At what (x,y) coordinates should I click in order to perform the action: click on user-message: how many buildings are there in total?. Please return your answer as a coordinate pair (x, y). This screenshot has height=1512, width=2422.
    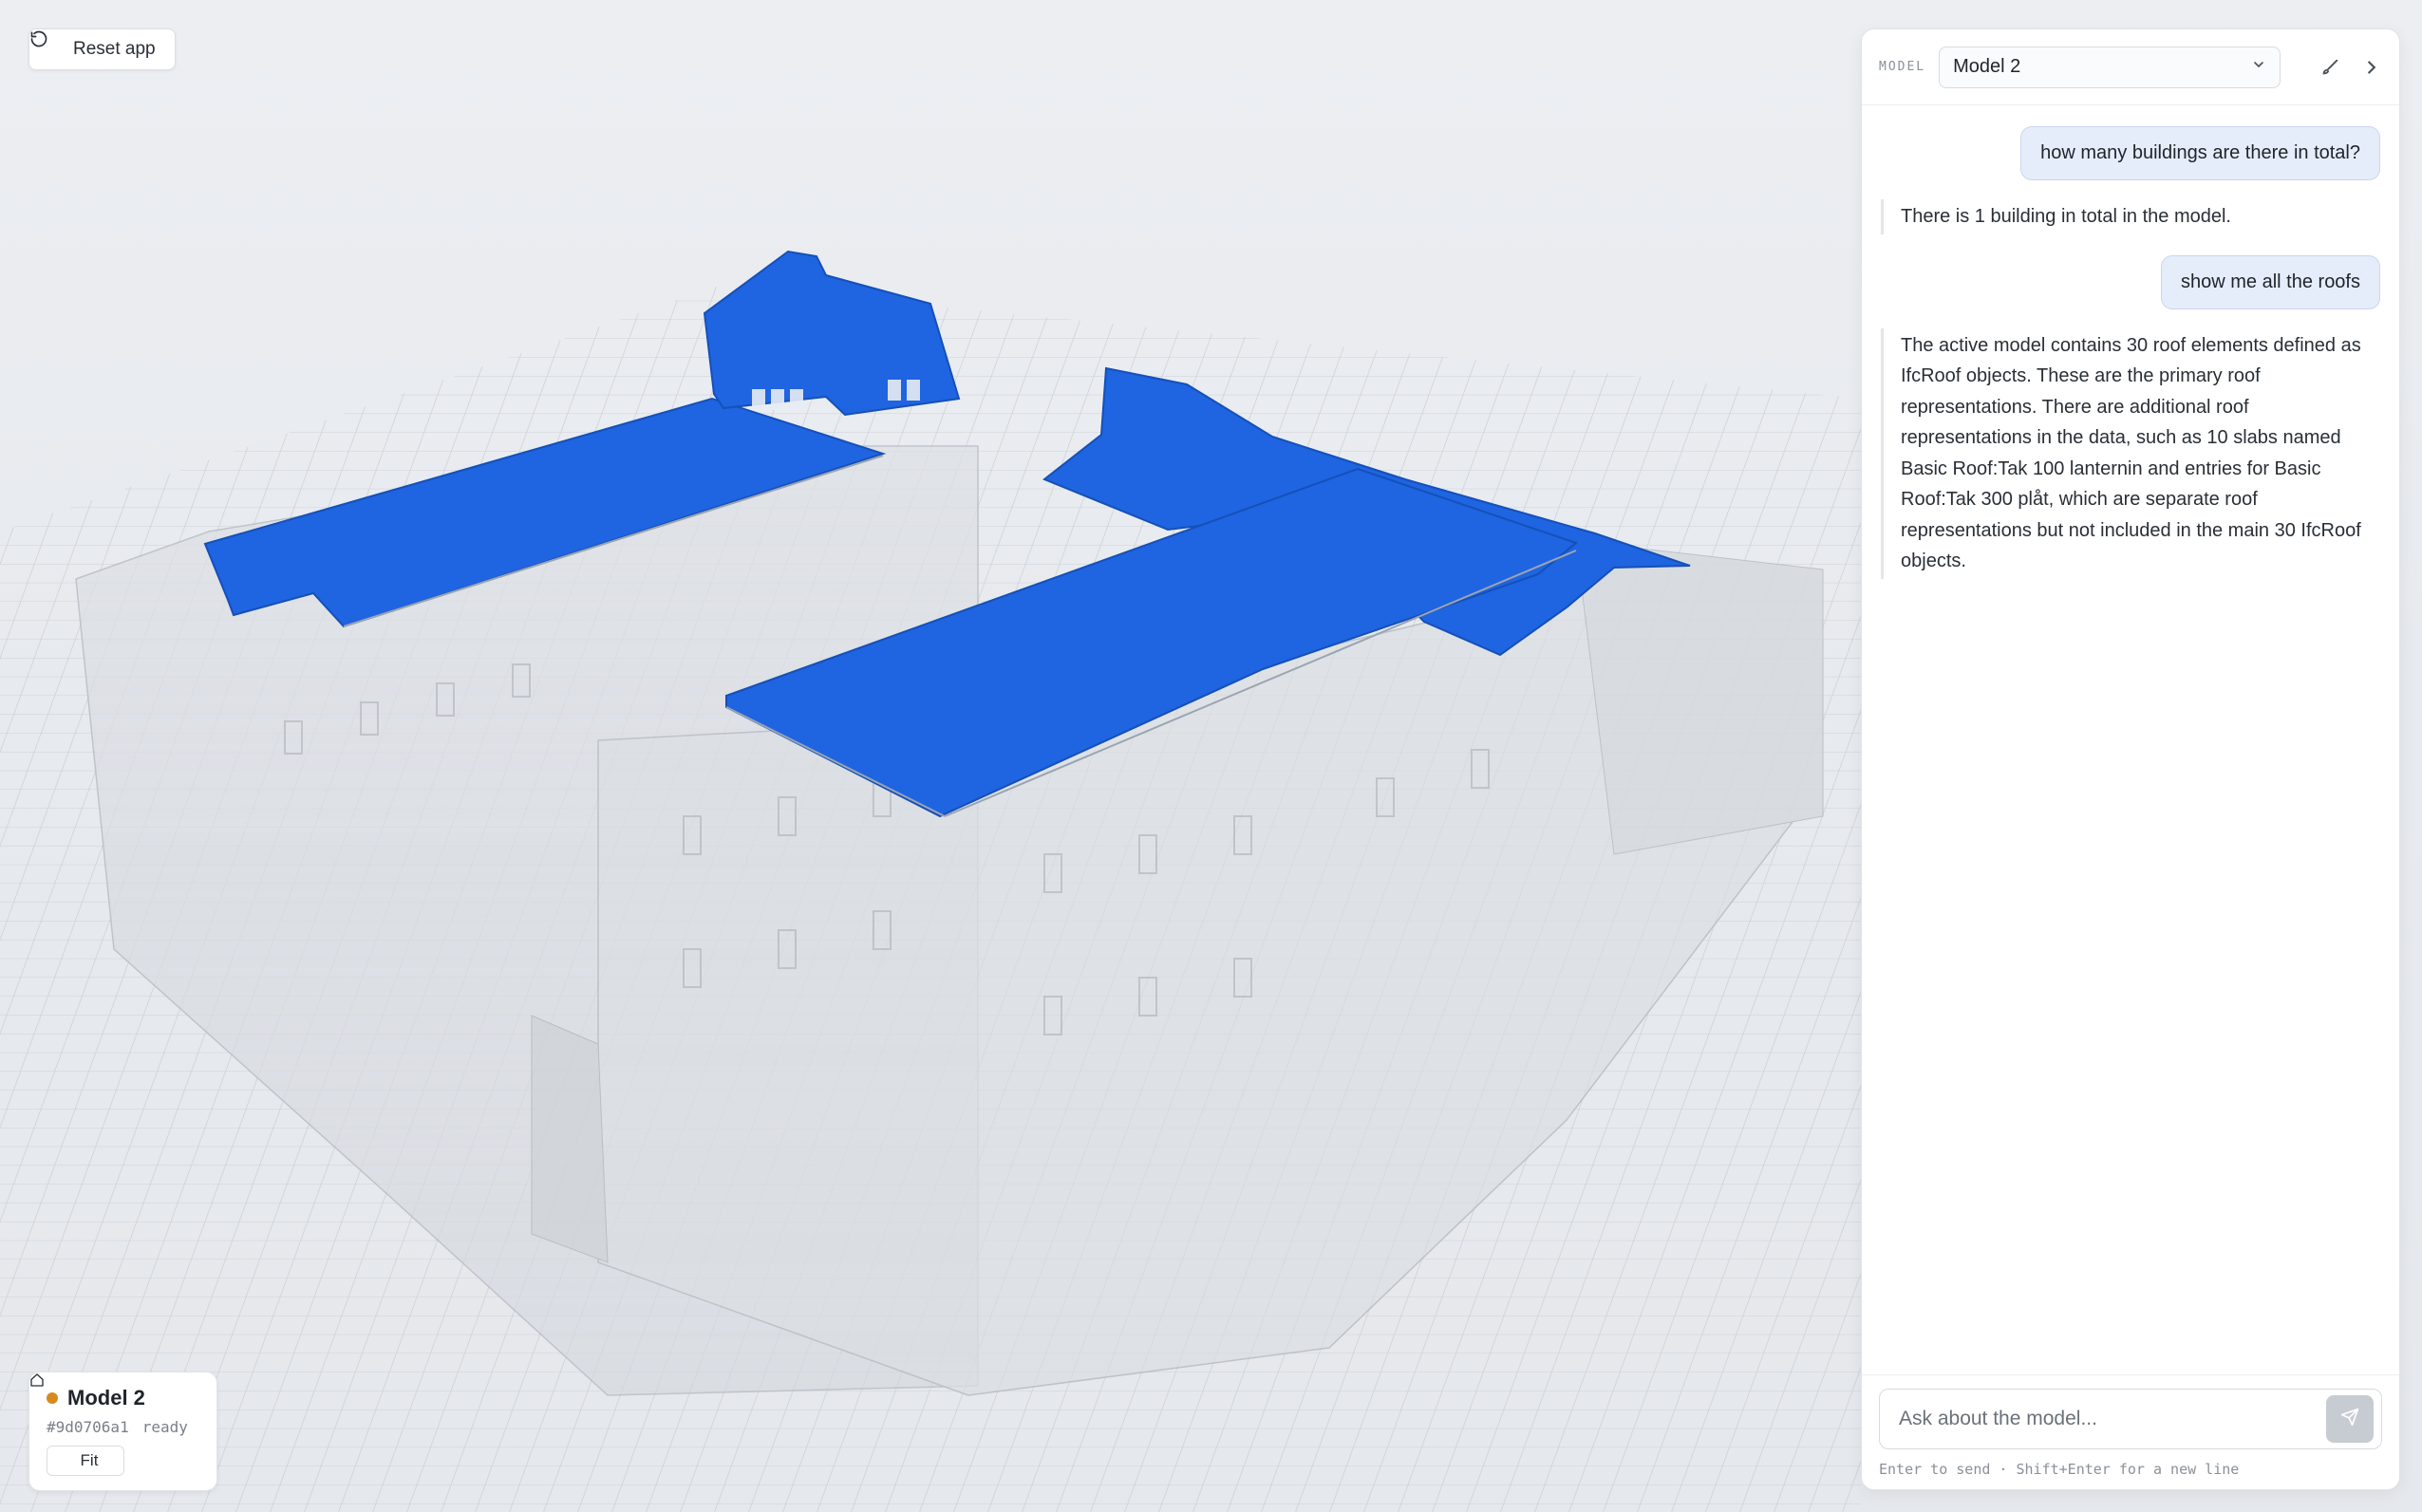
    Looking at the image, I should click on (2130, 153).